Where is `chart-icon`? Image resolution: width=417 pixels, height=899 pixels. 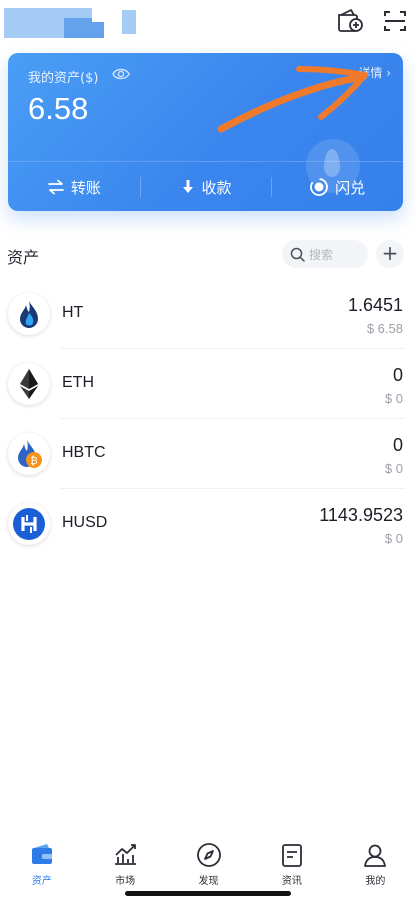
chart-icon is located at coordinates (126, 854).